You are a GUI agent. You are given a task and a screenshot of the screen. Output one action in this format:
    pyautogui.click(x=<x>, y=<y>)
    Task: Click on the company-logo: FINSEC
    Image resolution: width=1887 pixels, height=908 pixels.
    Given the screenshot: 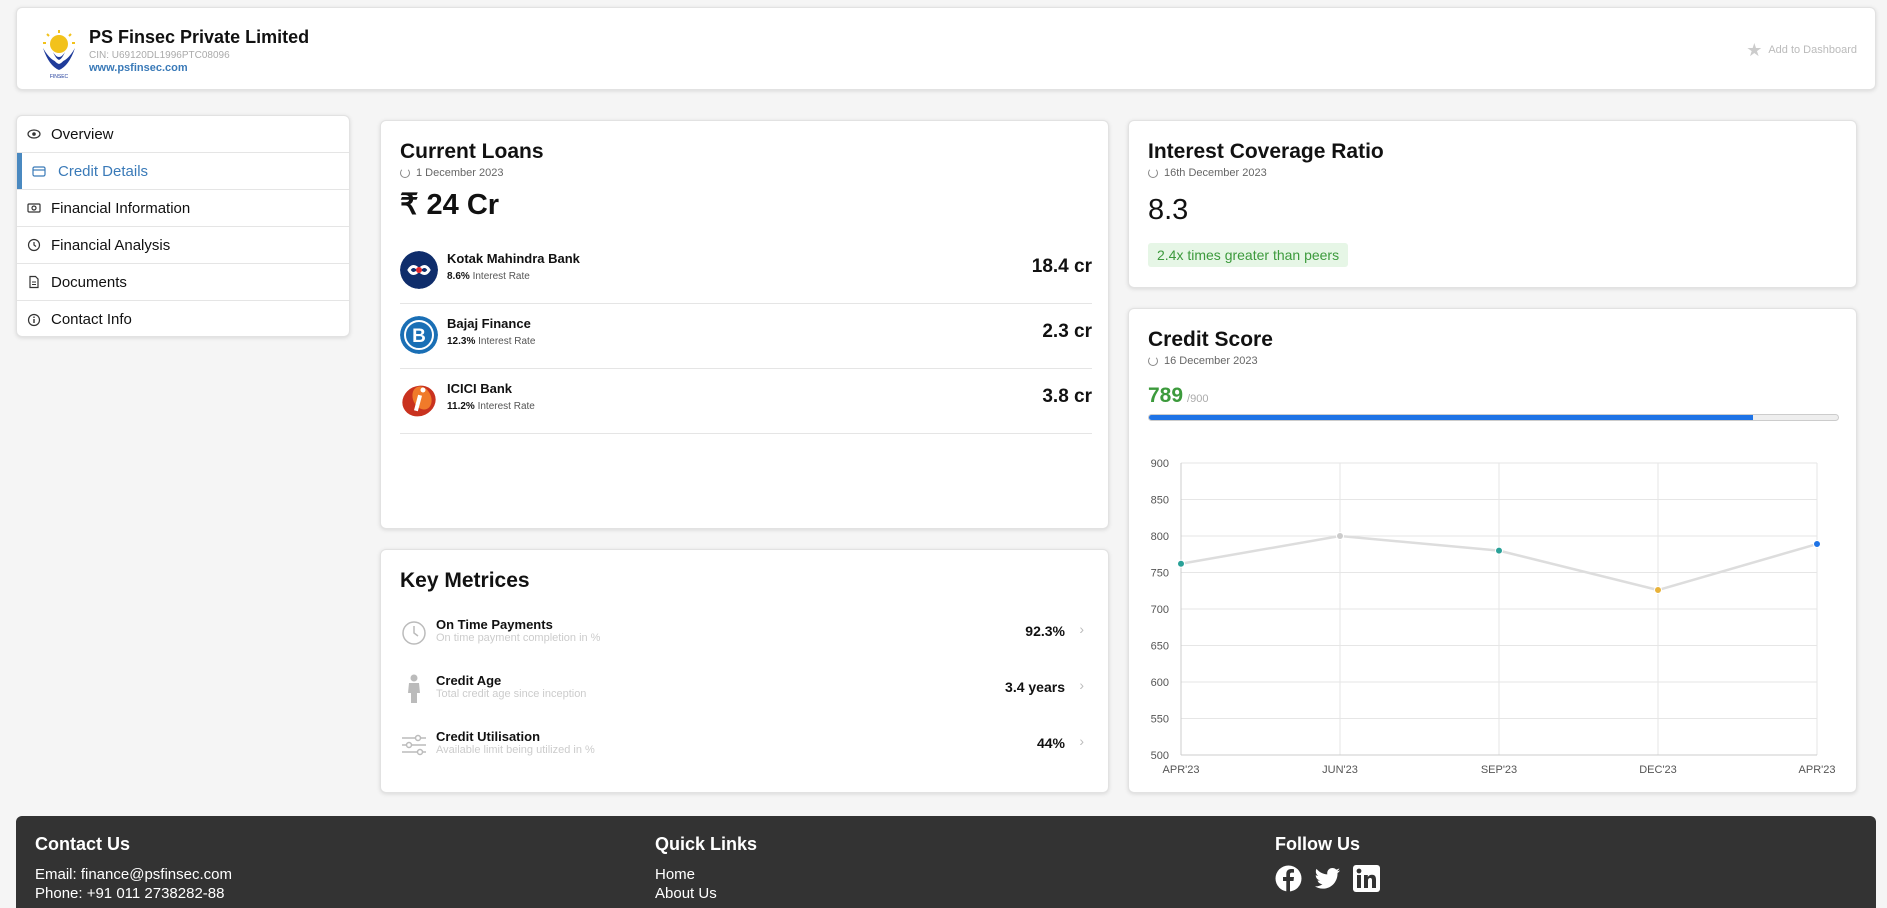 What is the action you would take?
    pyautogui.click(x=59, y=55)
    